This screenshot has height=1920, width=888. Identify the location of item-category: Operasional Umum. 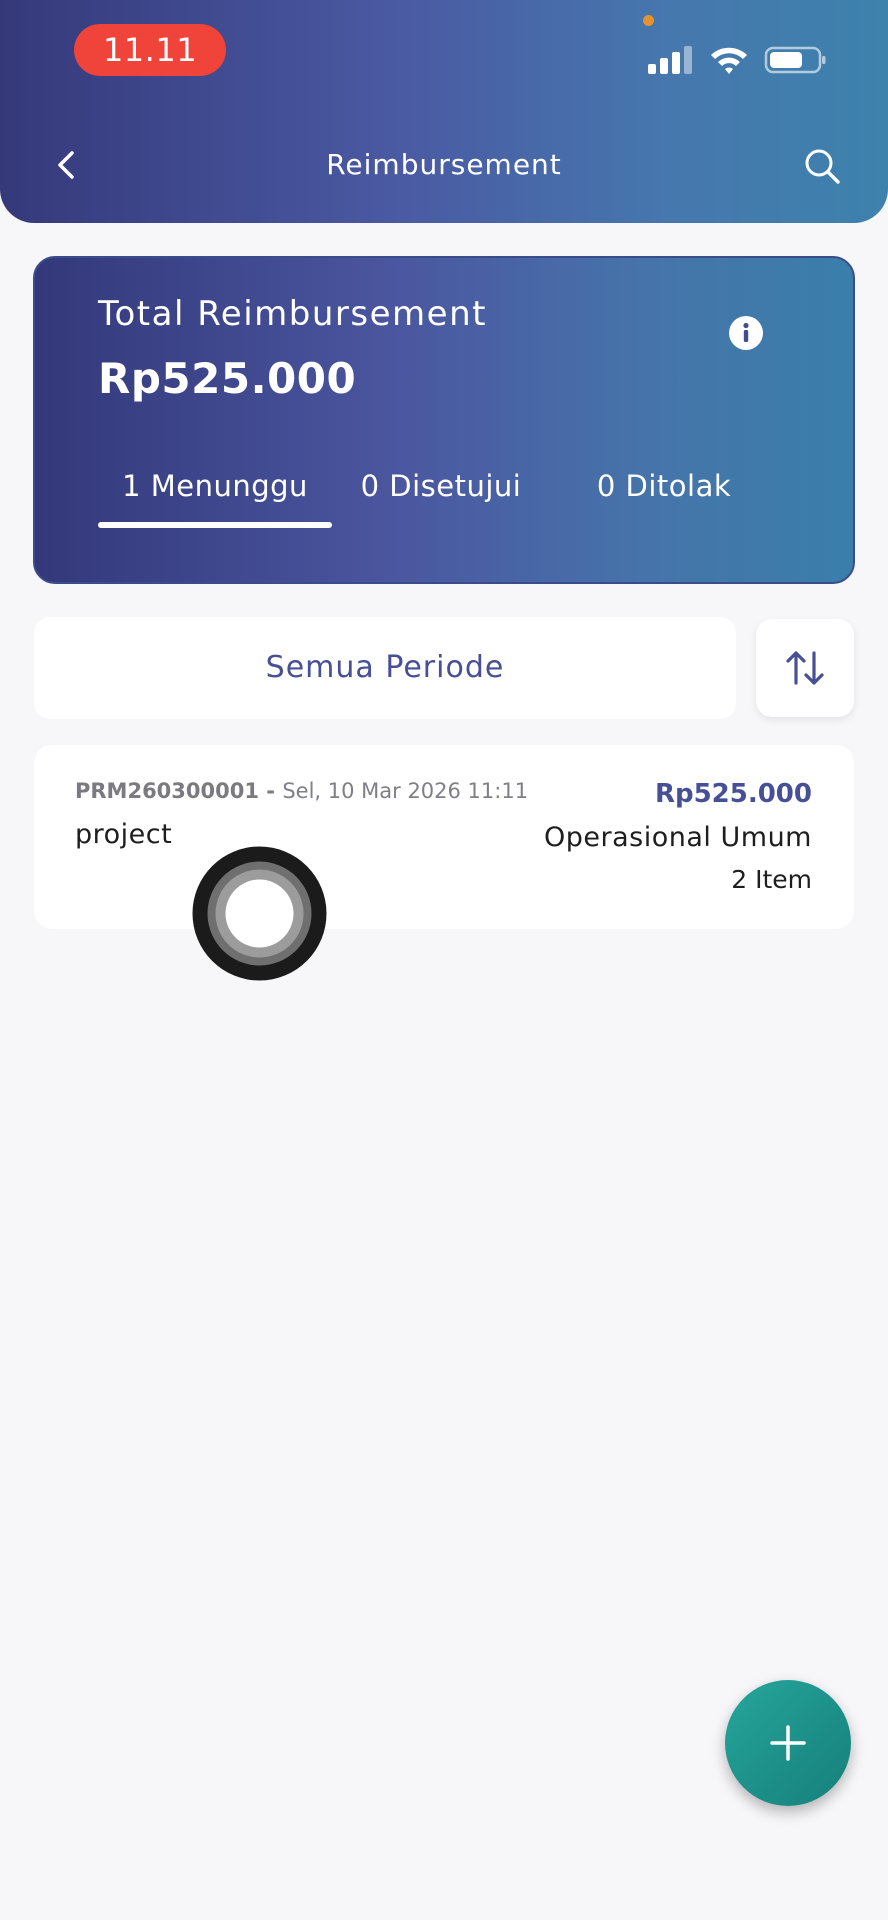
(678, 837).